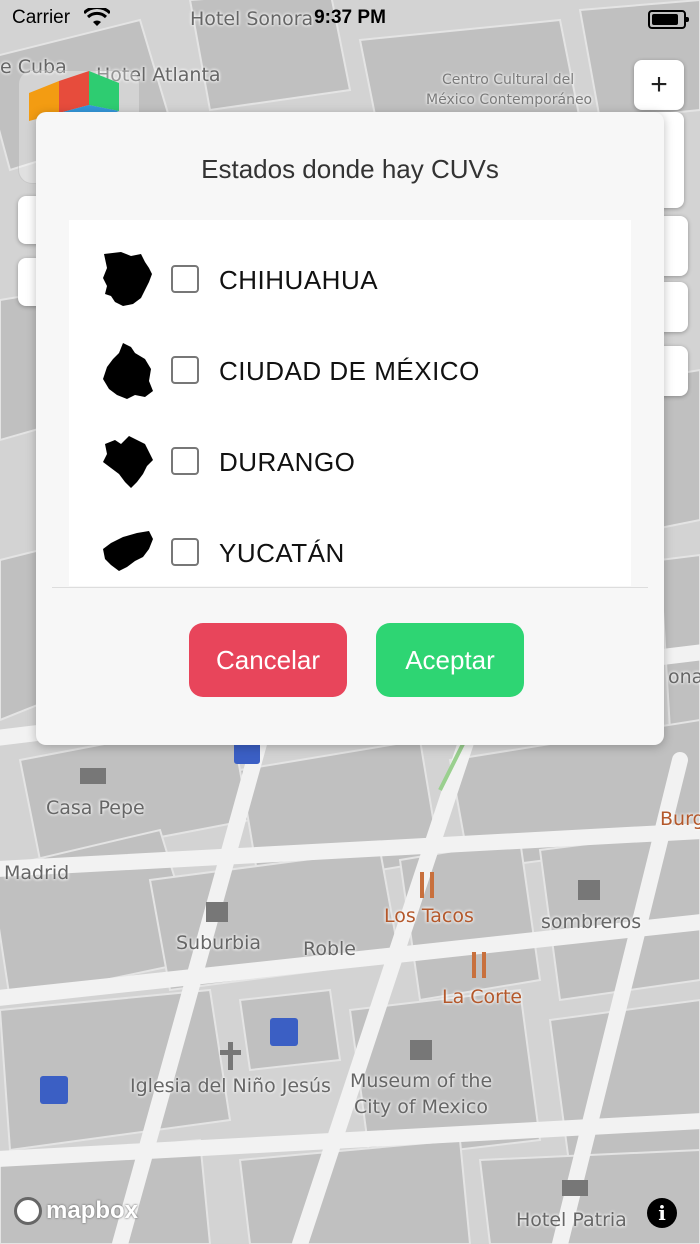  What do you see at coordinates (185, 461) in the screenshot?
I see `checkbox-durango` at bounding box center [185, 461].